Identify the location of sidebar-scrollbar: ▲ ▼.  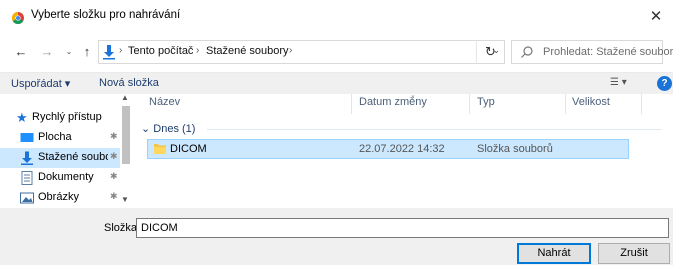
(126, 150).